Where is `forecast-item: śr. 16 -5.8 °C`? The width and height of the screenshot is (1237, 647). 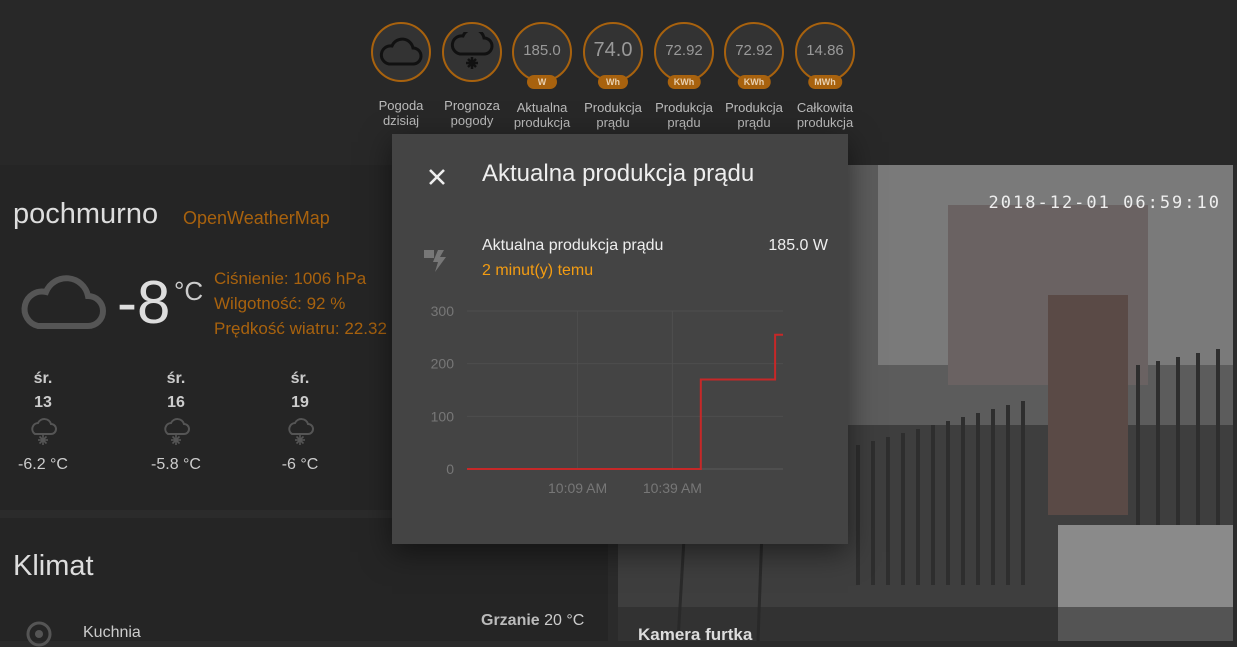 forecast-item: śr. 16 -5.8 °C is located at coordinates (176, 422).